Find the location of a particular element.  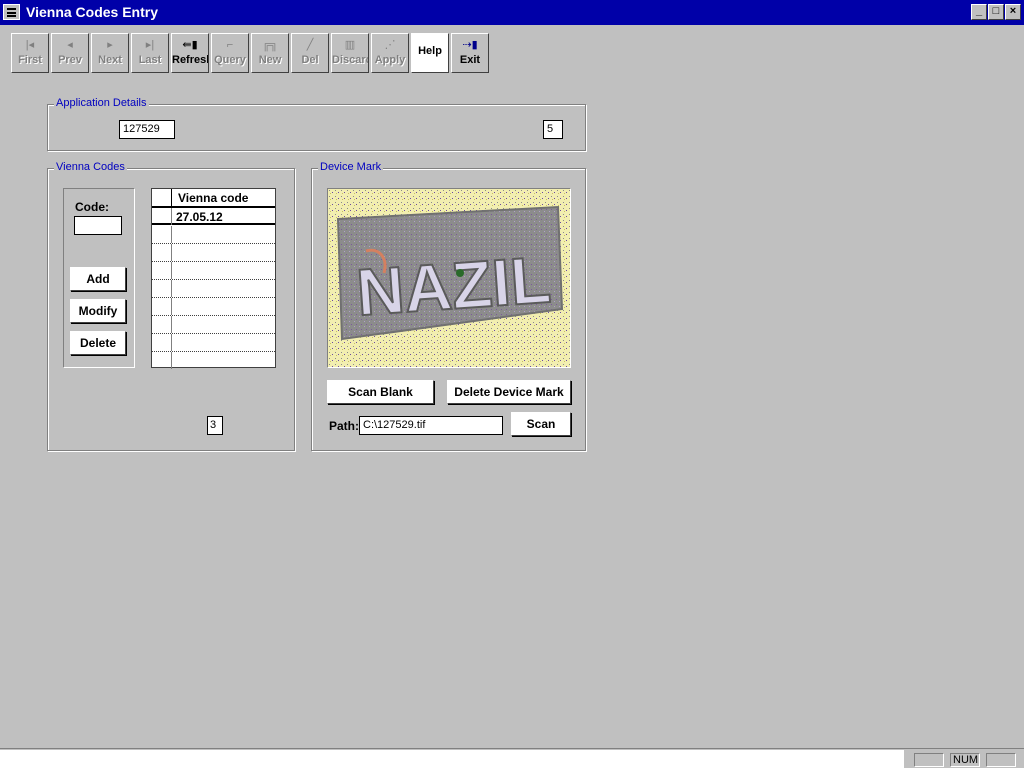

system-menu-icon is located at coordinates (11, 12).